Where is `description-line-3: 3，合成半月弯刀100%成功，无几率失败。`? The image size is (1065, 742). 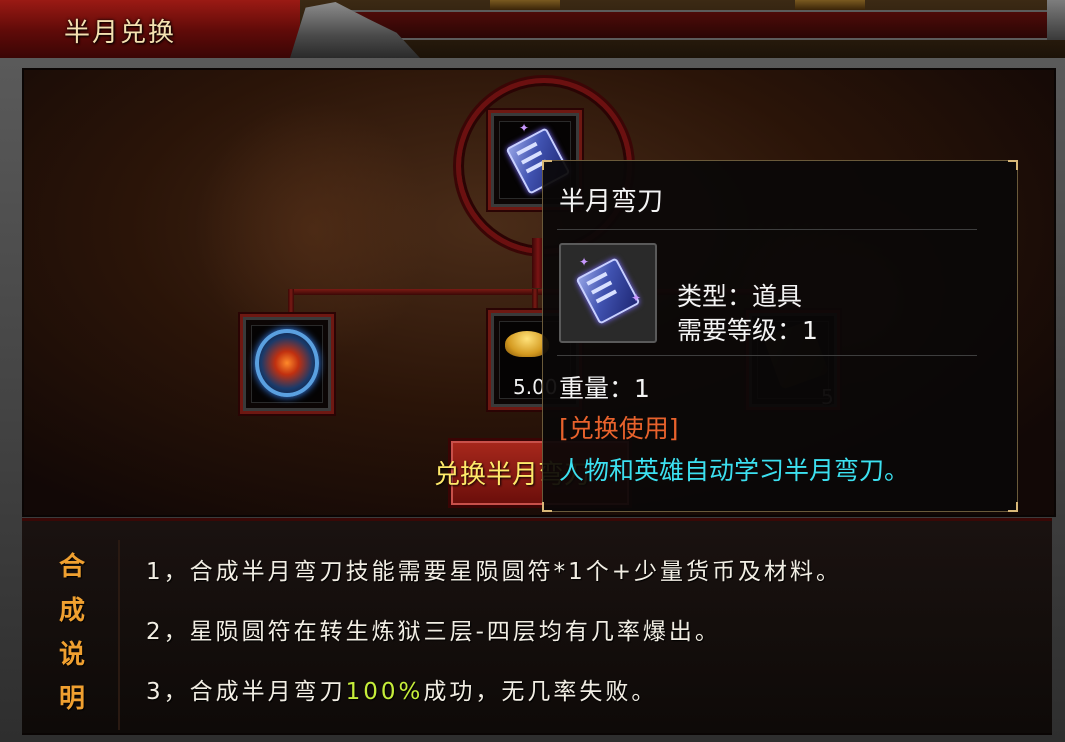 description-line-3: 3，合成半月弯刀100%成功，无几率失败。 is located at coordinates (401, 689).